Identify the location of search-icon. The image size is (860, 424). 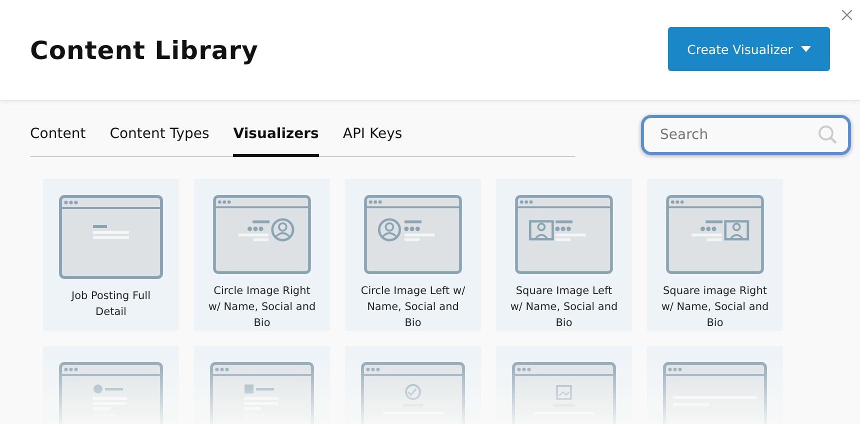
(828, 135).